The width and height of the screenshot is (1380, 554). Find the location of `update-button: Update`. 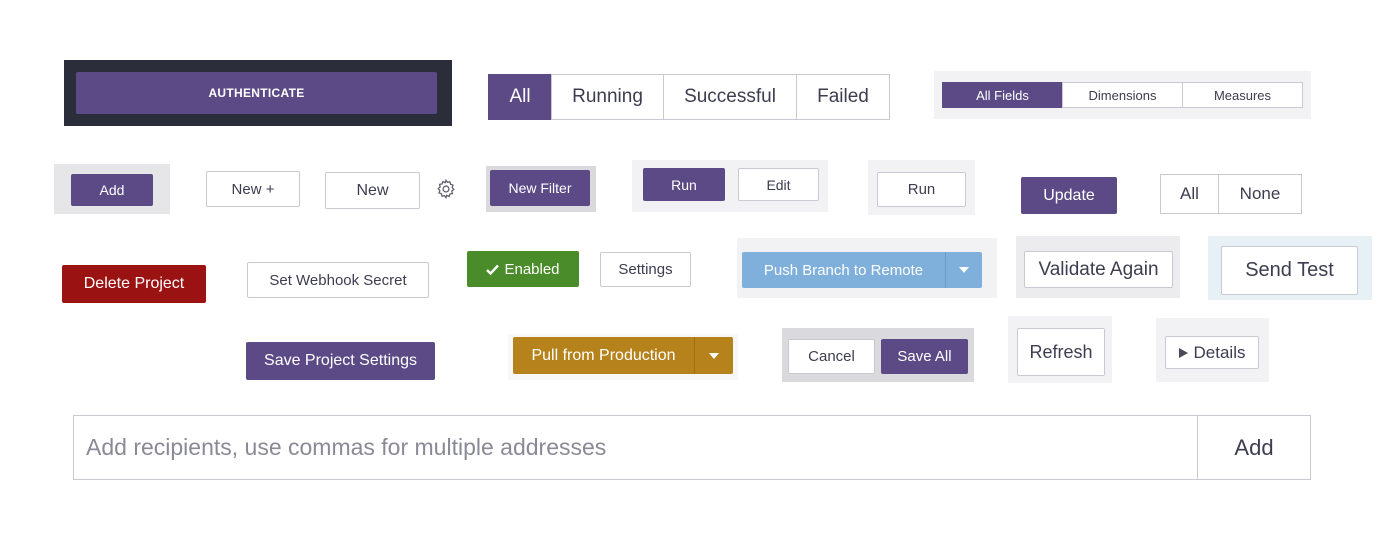

update-button: Update is located at coordinates (1069, 195).